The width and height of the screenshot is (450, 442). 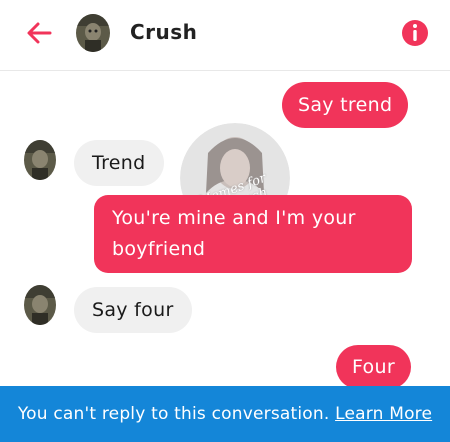 What do you see at coordinates (415, 33) in the screenshot?
I see `info-icon` at bounding box center [415, 33].